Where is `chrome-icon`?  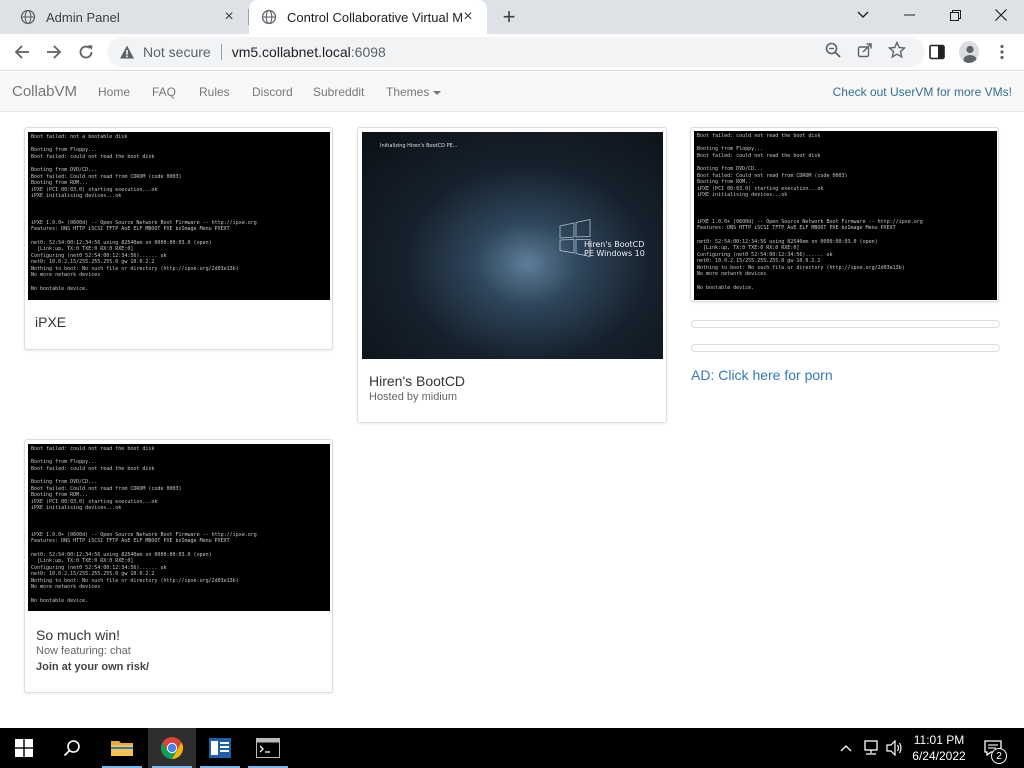 chrome-icon is located at coordinates (172, 748).